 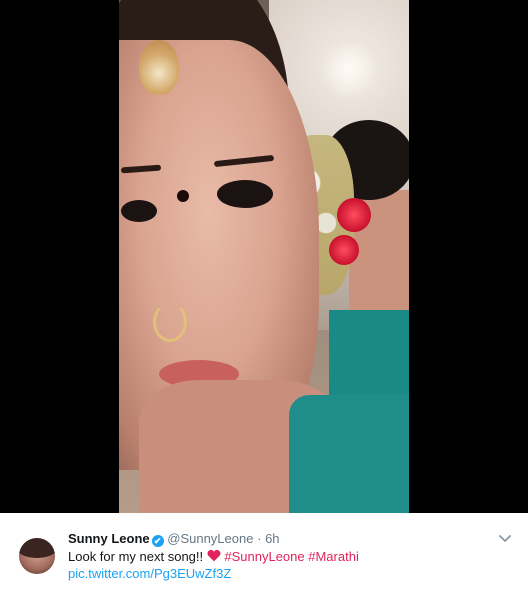 I want to click on nose-ring, so click(x=170, y=322).